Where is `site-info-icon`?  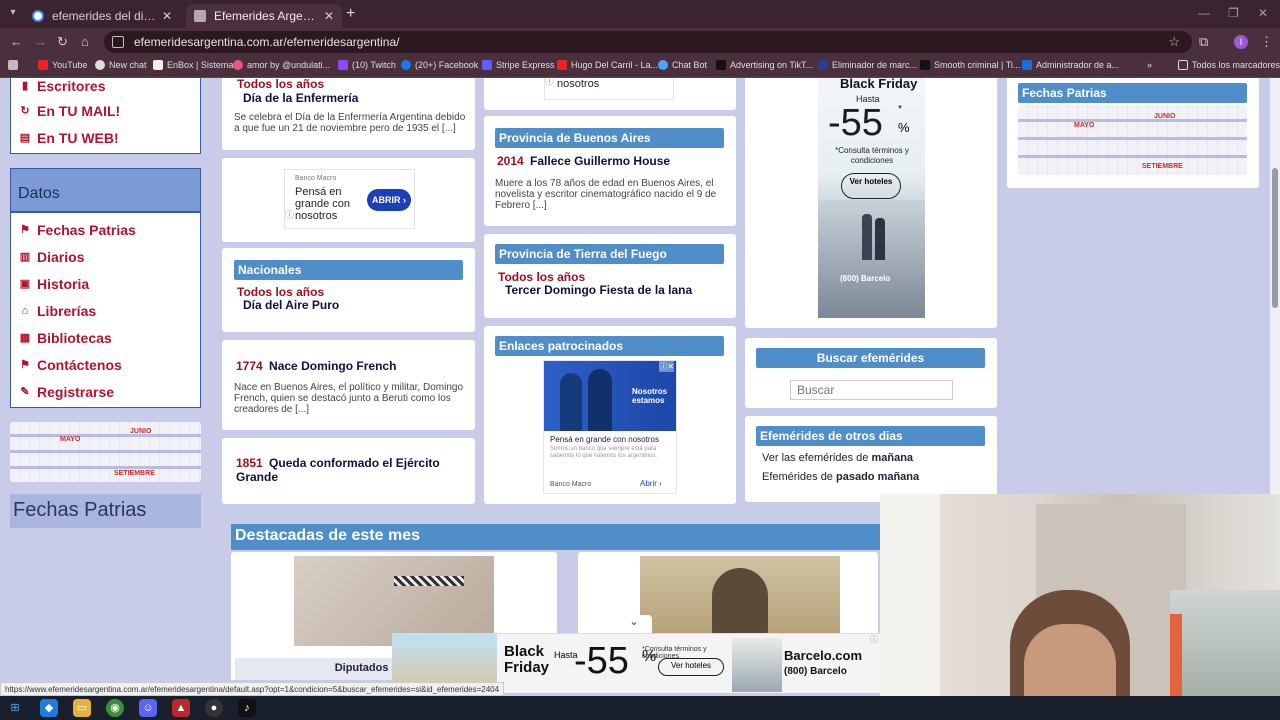 site-info-icon is located at coordinates (118, 42).